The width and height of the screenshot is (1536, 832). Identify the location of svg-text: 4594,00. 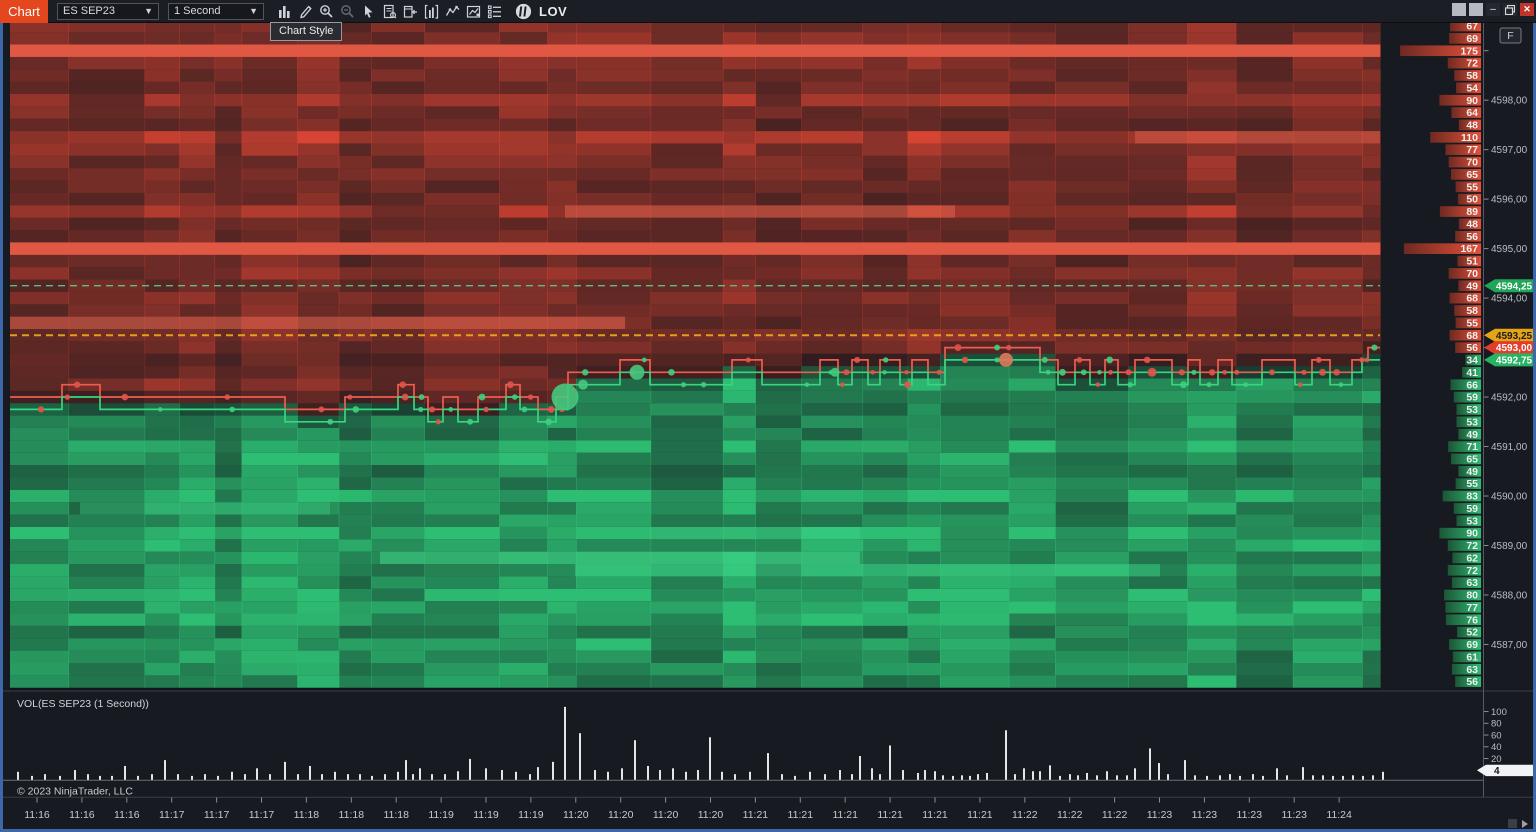
(1509, 299).